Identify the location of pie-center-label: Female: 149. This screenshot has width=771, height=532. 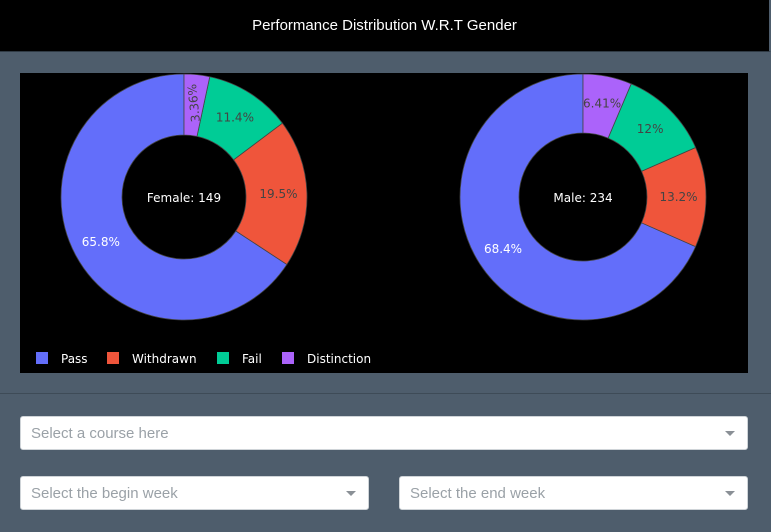
(184, 198).